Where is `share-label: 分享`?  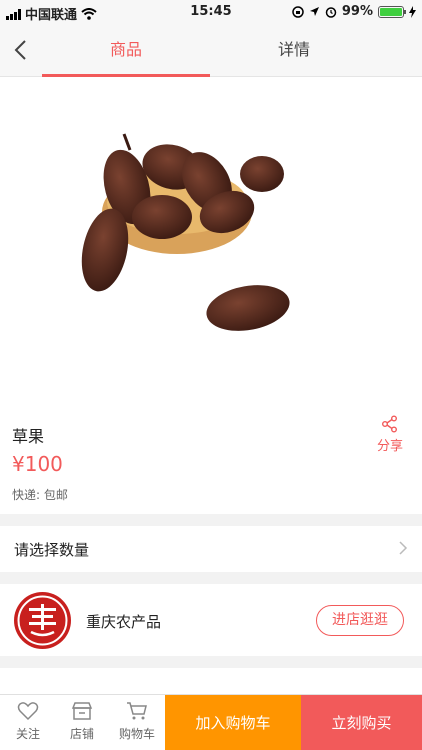
share-label: 分享 is located at coordinates (389, 446).